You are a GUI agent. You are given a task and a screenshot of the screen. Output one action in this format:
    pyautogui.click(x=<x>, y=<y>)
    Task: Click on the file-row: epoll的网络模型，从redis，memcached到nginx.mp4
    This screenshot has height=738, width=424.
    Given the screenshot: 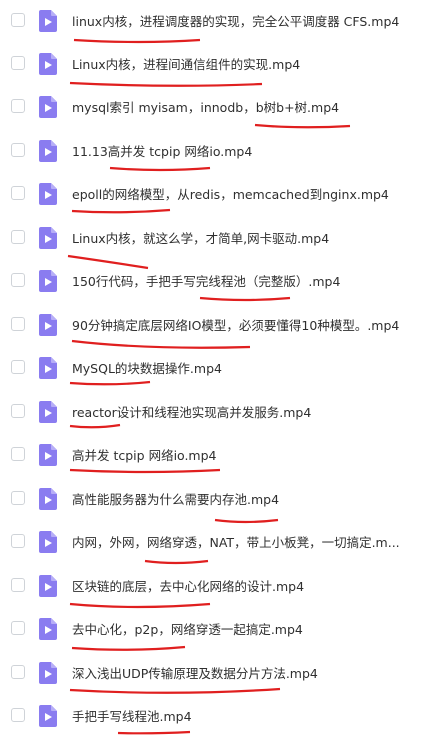 What is the action you would take?
    pyautogui.click(x=212, y=194)
    